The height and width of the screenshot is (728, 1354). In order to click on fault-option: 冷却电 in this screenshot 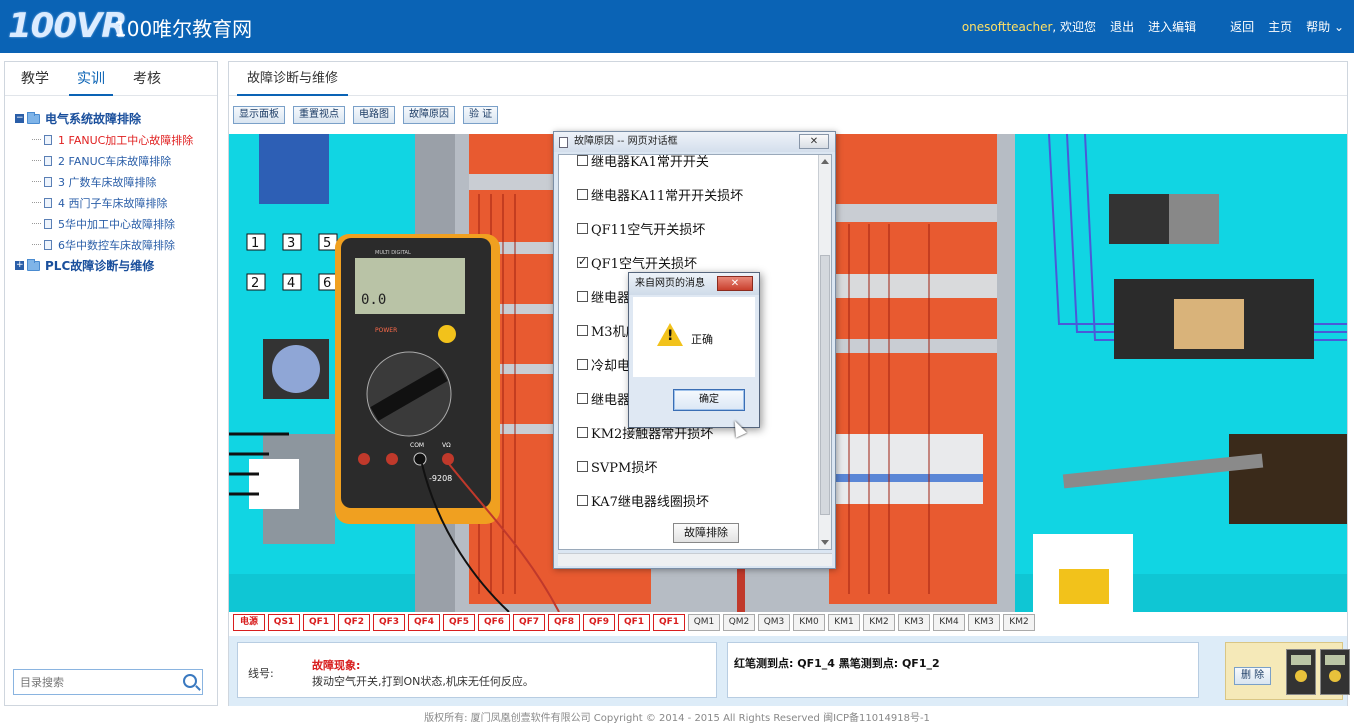, I will do `click(603, 364)`.